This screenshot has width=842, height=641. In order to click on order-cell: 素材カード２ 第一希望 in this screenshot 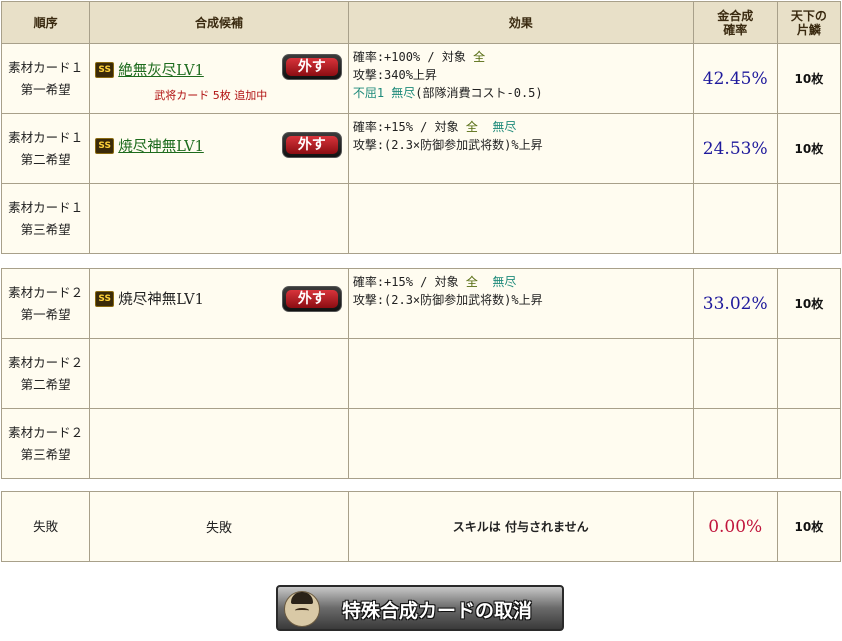, I will do `click(45, 303)`.